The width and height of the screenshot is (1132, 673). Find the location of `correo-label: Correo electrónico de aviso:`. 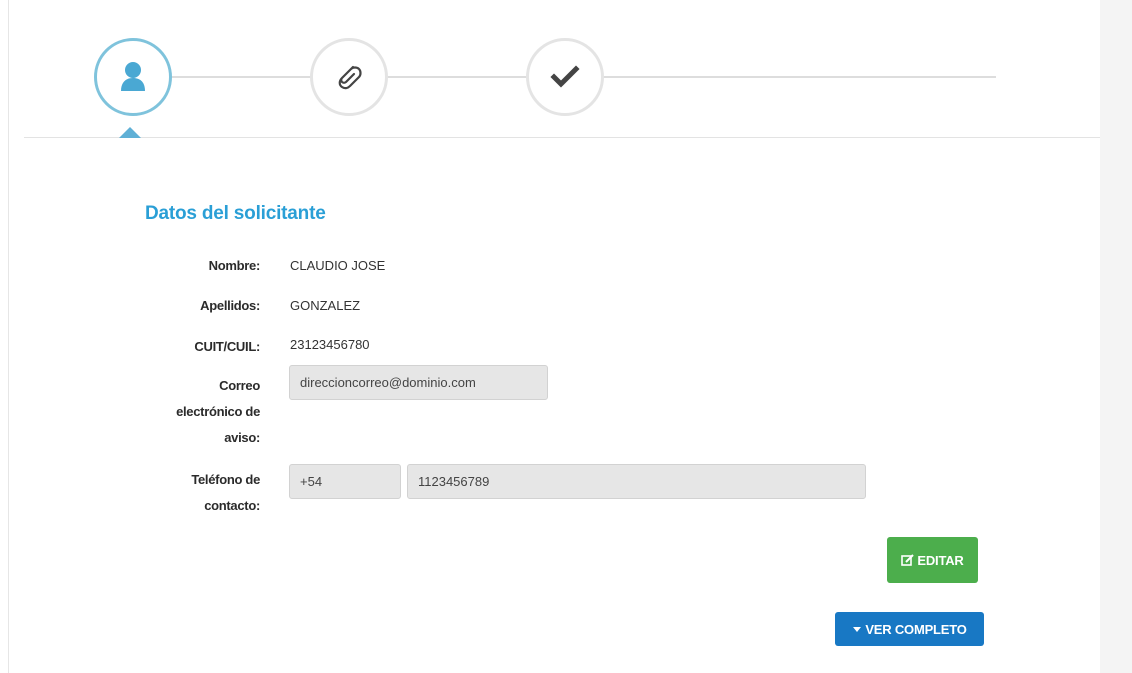

correo-label: Correo electrónico de aviso: is located at coordinates (218, 411).